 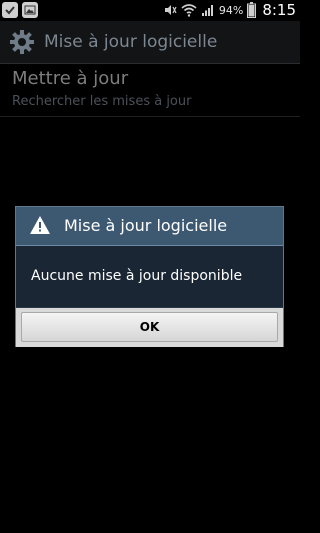 What do you see at coordinates (279, 10) in the screenshot?
I see `clock: 8:15` at bounding box center [279, 10].